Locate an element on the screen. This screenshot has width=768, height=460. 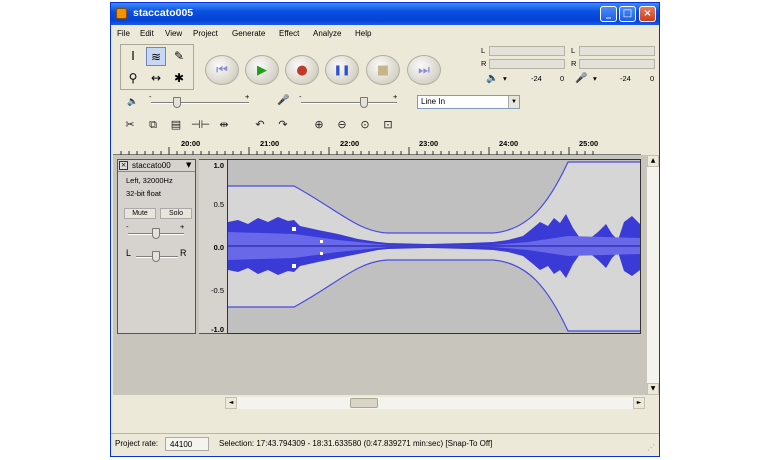
menu-edit: Edit is located at coordinates (147, 33).